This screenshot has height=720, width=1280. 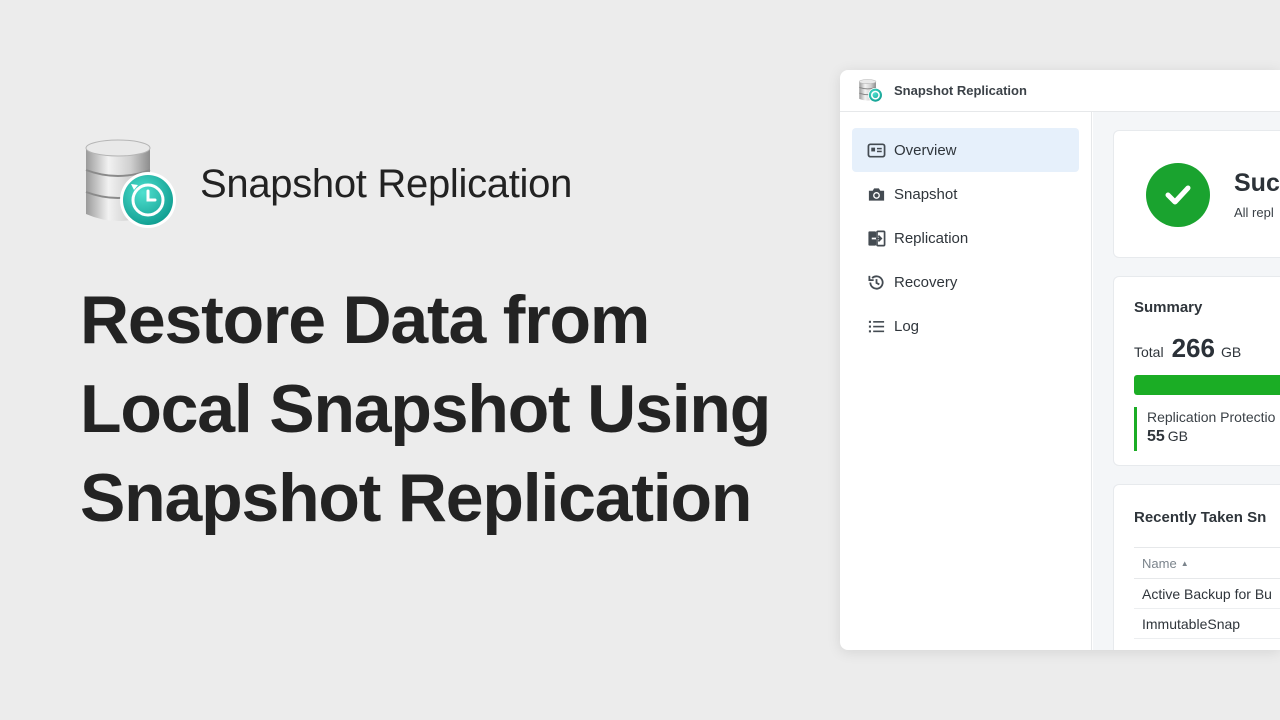 What do you see at coordinates (1149, 352) in the screenshot?
I see `summary-total-label: Total` at bounding box center [1149, 352].